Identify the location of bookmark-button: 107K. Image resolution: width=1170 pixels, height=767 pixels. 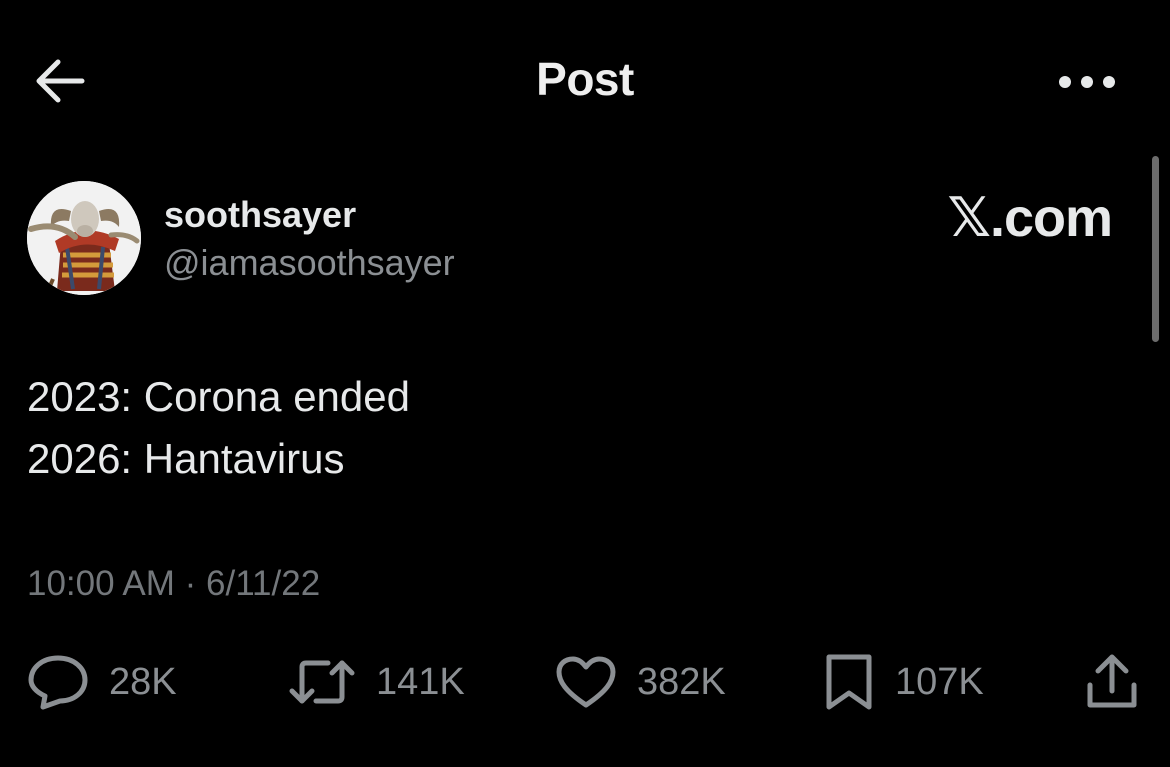
(903, 682).